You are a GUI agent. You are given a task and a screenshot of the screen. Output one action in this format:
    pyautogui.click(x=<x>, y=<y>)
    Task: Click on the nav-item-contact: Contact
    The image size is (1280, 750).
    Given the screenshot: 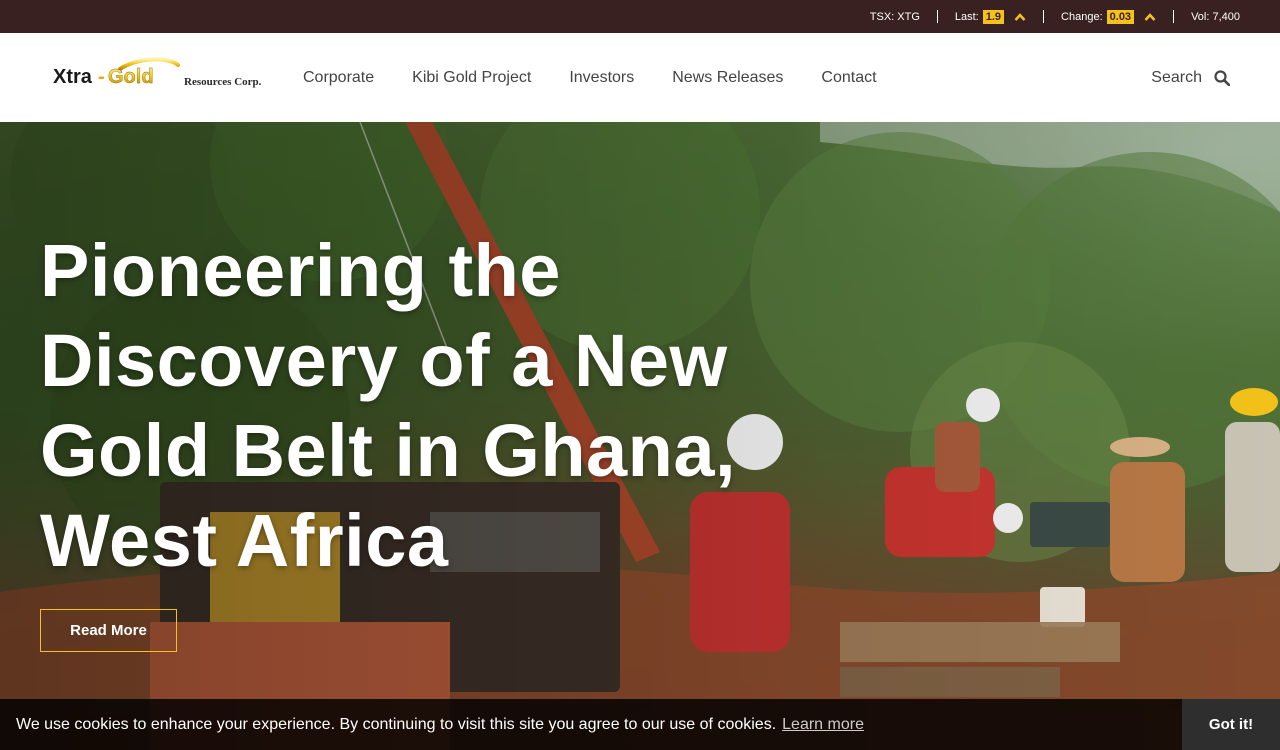 What is the action you would take?
    pyautogui.click(x=848, y=78)
    